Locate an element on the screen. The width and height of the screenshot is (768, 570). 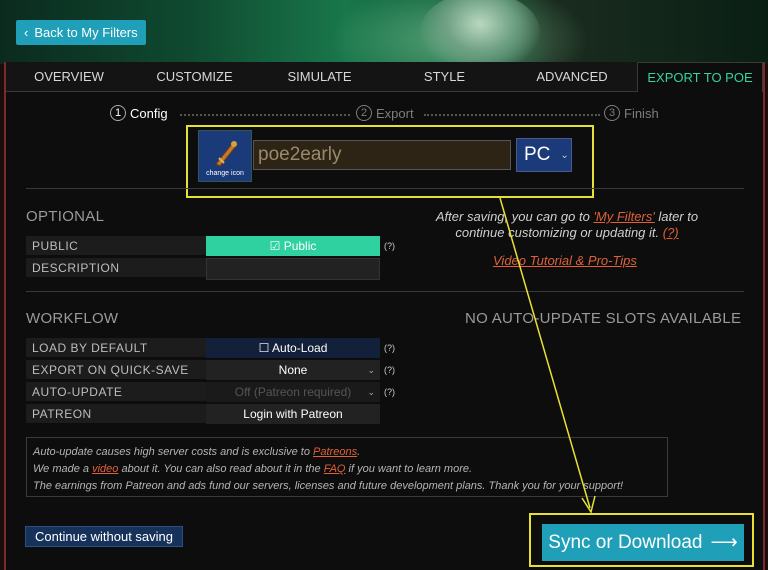
change-icon-label: change icon is located at coordinates (225, 173).